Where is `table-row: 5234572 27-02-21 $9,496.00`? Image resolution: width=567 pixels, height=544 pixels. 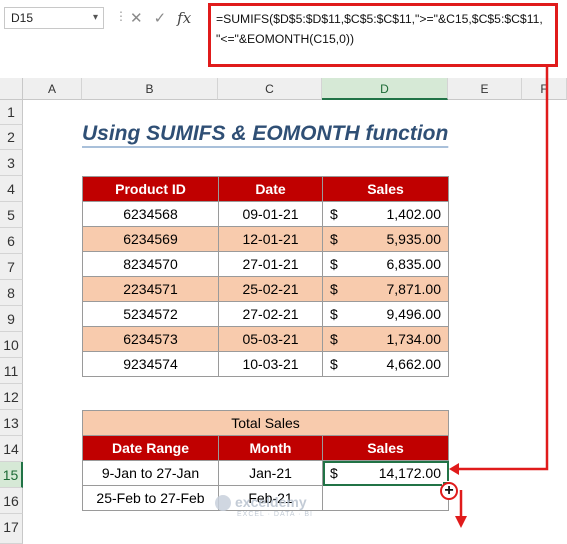
table-row: 5234572 27-02-21 $9,496.00 is located at coordinates (265, 314).